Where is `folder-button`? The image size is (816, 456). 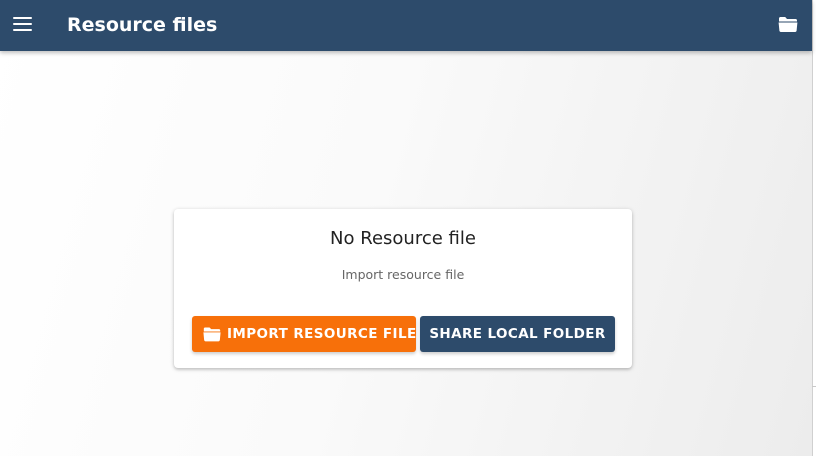 folder-button is located at coordinates (788, 24).